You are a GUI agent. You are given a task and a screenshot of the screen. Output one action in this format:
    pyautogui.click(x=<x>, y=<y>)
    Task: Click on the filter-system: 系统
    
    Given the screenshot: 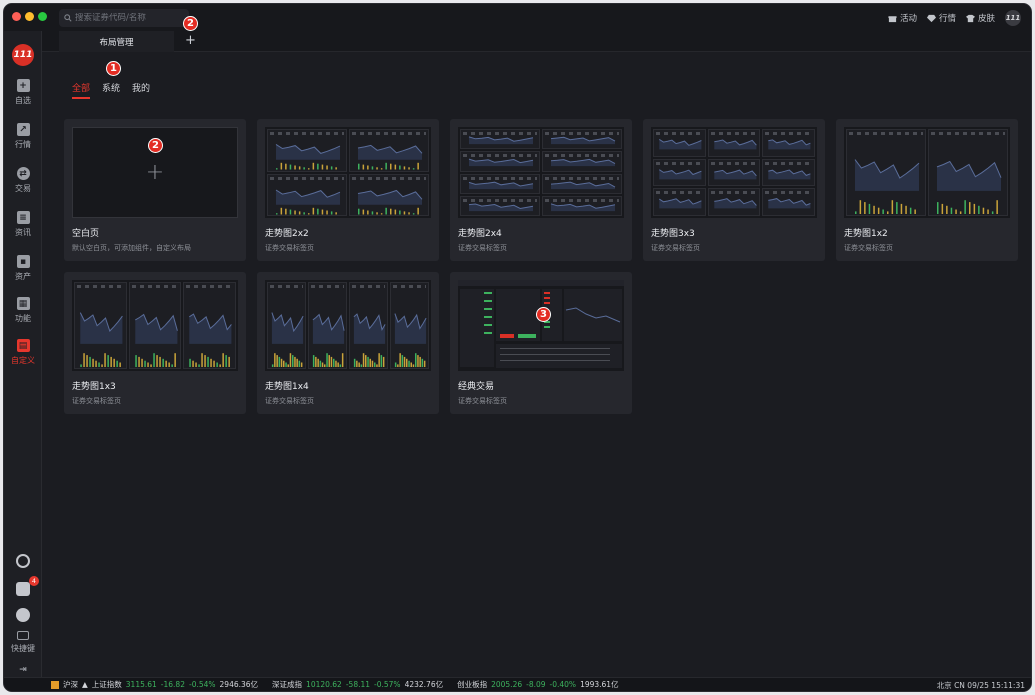 What is the action you would take?
    pyautogui.click(x=111, y=90)
    